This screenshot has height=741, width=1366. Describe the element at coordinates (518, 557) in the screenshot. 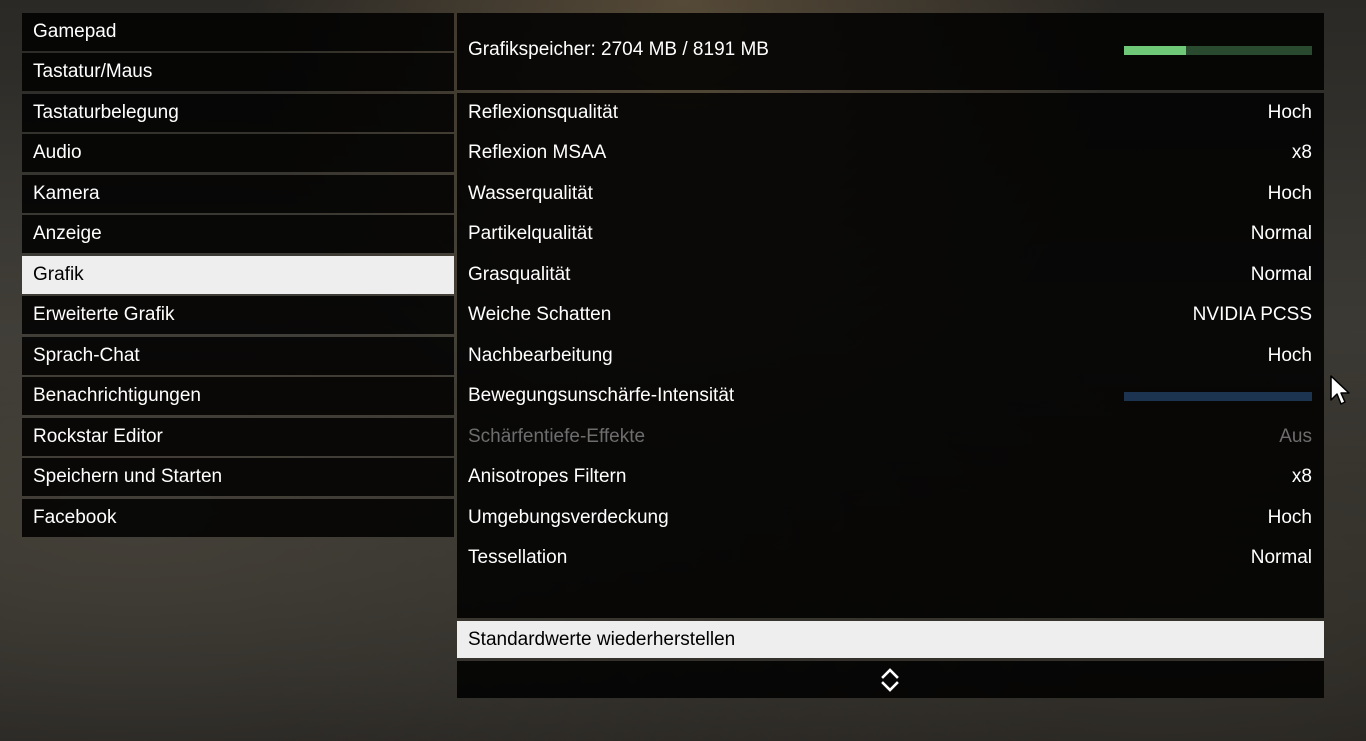

I see `setting-label: Tessellation` at that location.